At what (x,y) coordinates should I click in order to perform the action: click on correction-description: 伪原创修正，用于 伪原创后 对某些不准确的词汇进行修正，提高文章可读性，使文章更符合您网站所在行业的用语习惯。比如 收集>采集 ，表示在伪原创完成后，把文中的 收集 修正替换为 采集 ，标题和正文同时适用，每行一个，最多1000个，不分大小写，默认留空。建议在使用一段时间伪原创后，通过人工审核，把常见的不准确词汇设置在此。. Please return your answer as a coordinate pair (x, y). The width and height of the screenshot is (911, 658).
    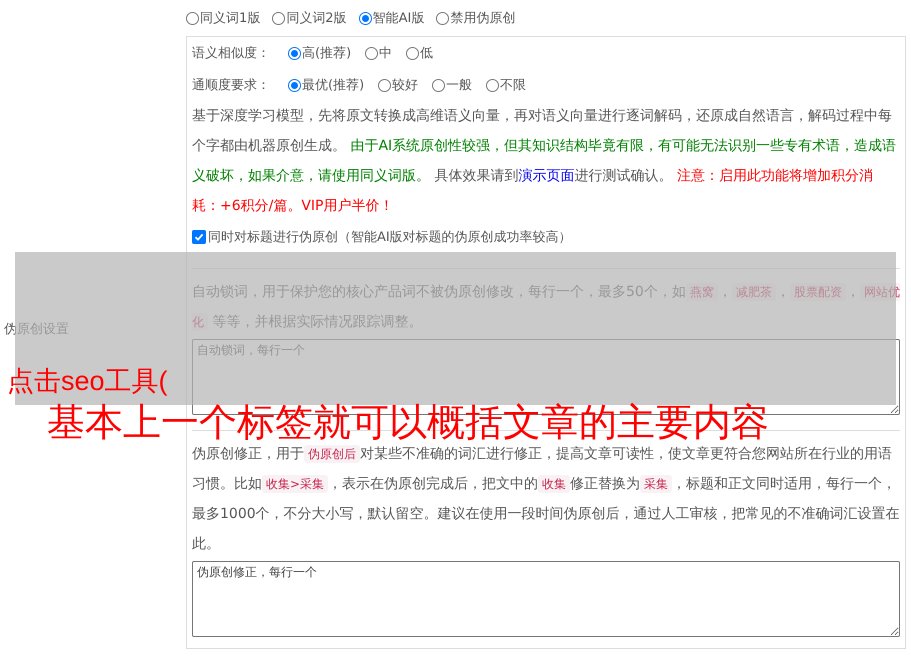
    Looking at the image, I should click on (546, 499).